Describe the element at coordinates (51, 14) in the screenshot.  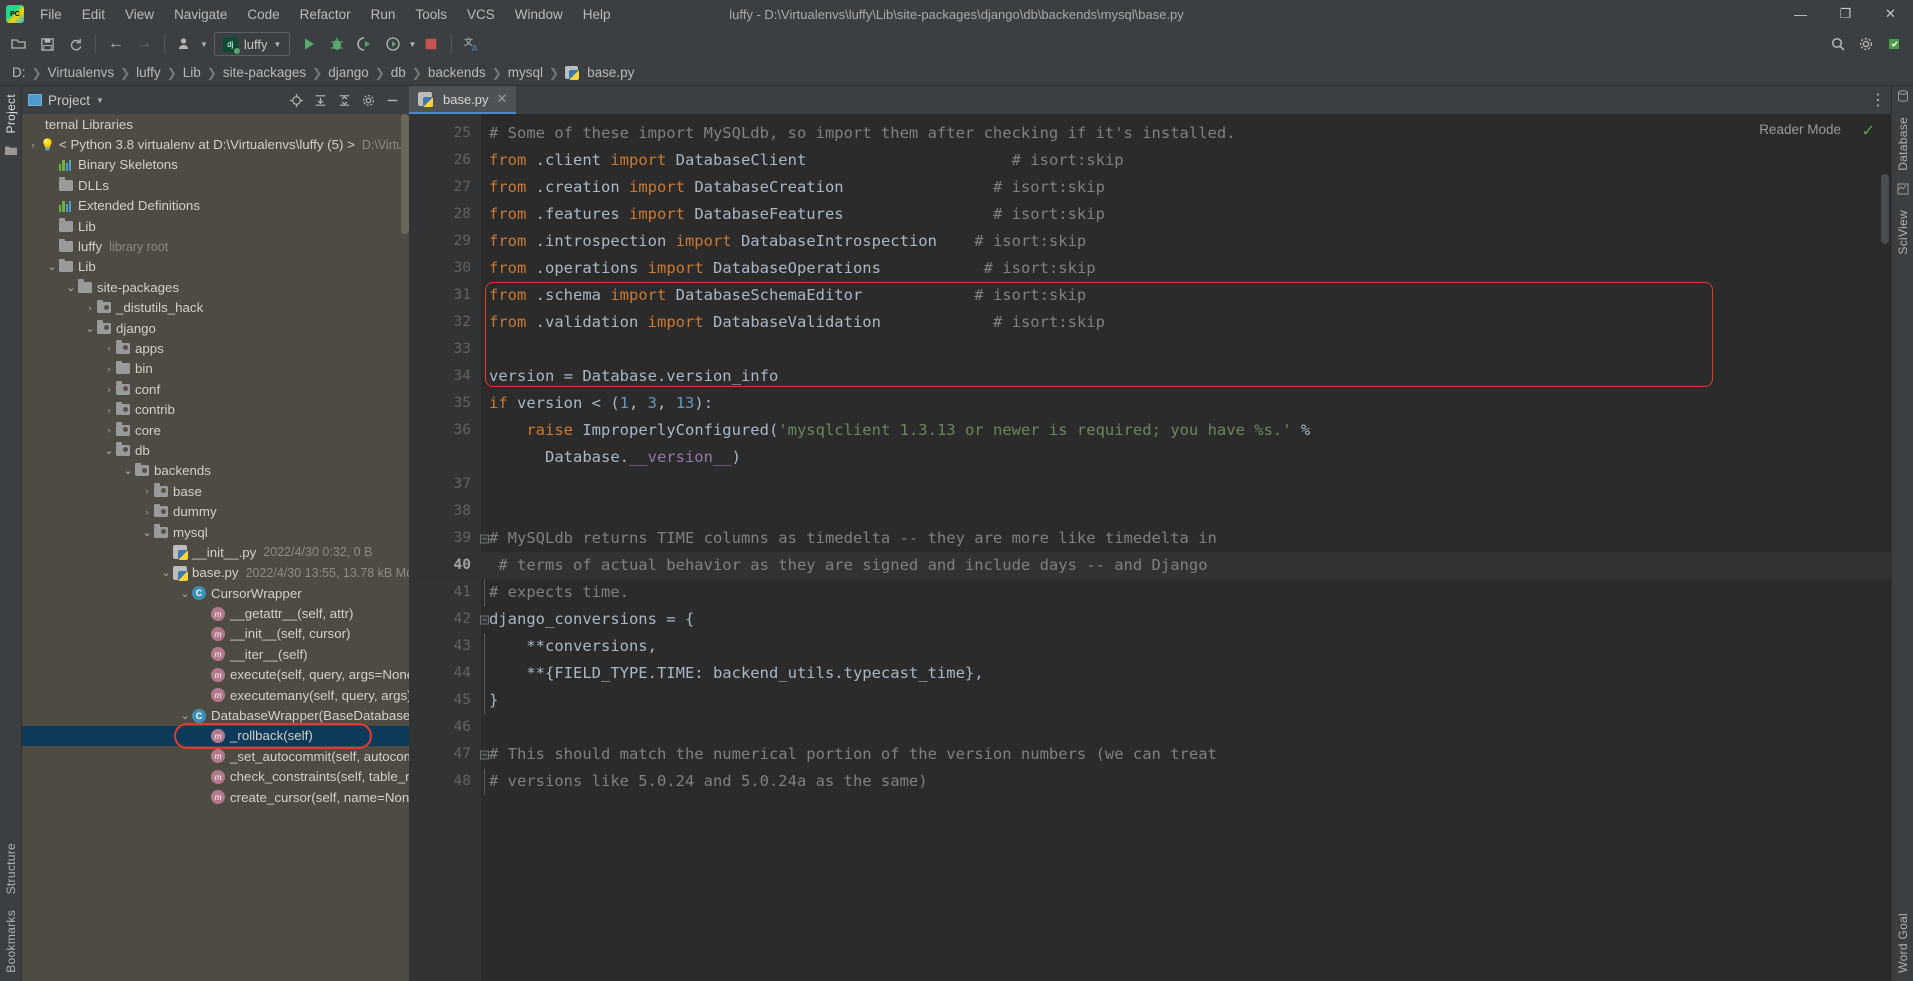
I see `menu-item-file: File` at that location.